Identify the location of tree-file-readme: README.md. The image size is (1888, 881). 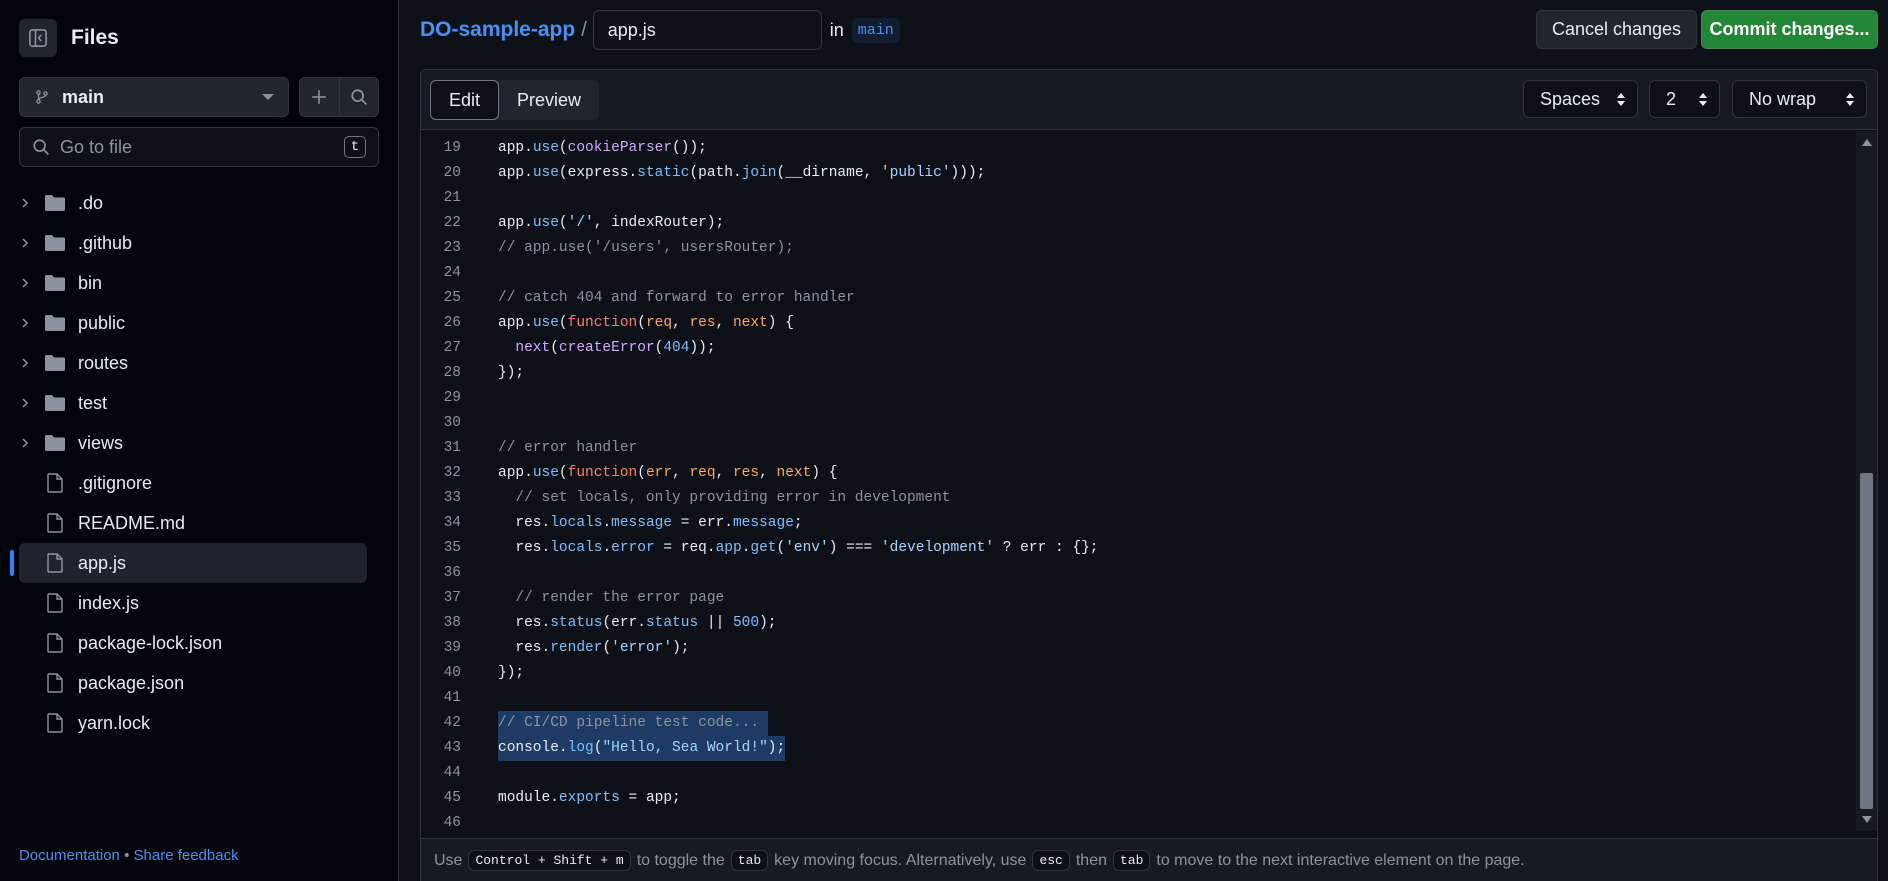
(200, 523).